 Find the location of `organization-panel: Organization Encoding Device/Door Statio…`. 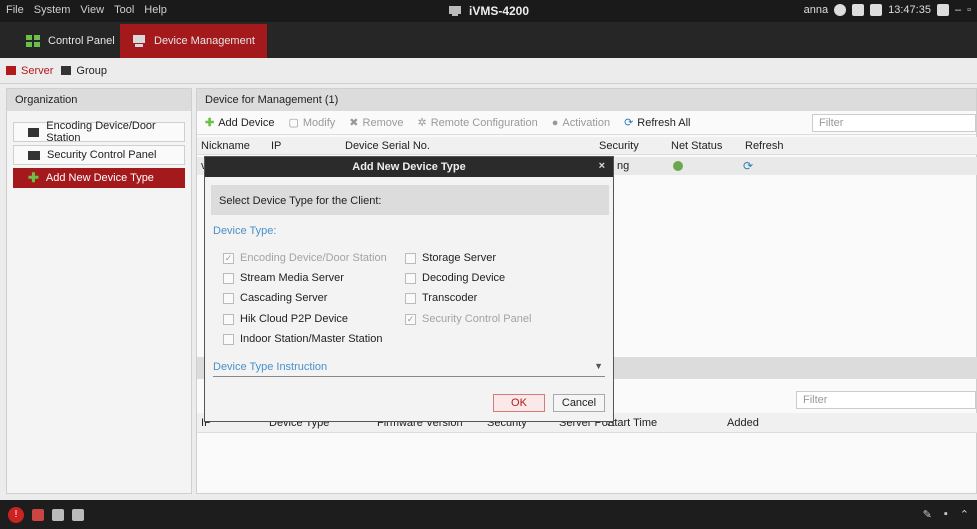

organization-panel: Organization Encoding Device/Door Statio… is located at coordinates (99, 291).